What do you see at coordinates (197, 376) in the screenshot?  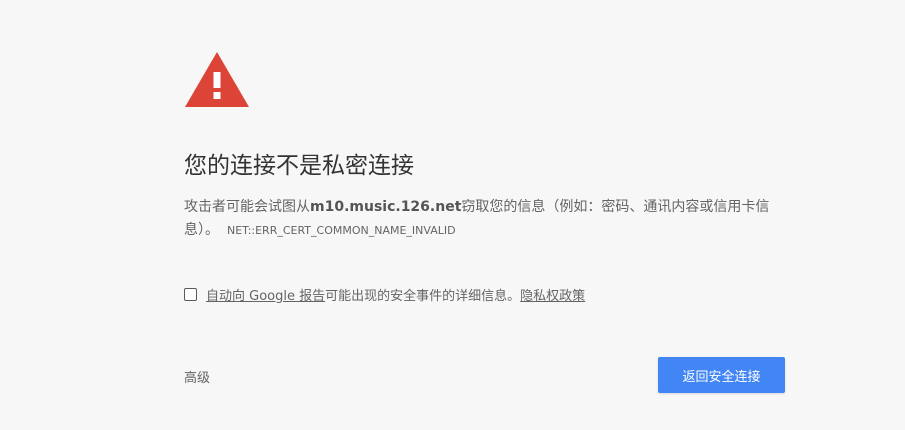 I see `advanced-button: 高级` at bounding box center [197, 376].